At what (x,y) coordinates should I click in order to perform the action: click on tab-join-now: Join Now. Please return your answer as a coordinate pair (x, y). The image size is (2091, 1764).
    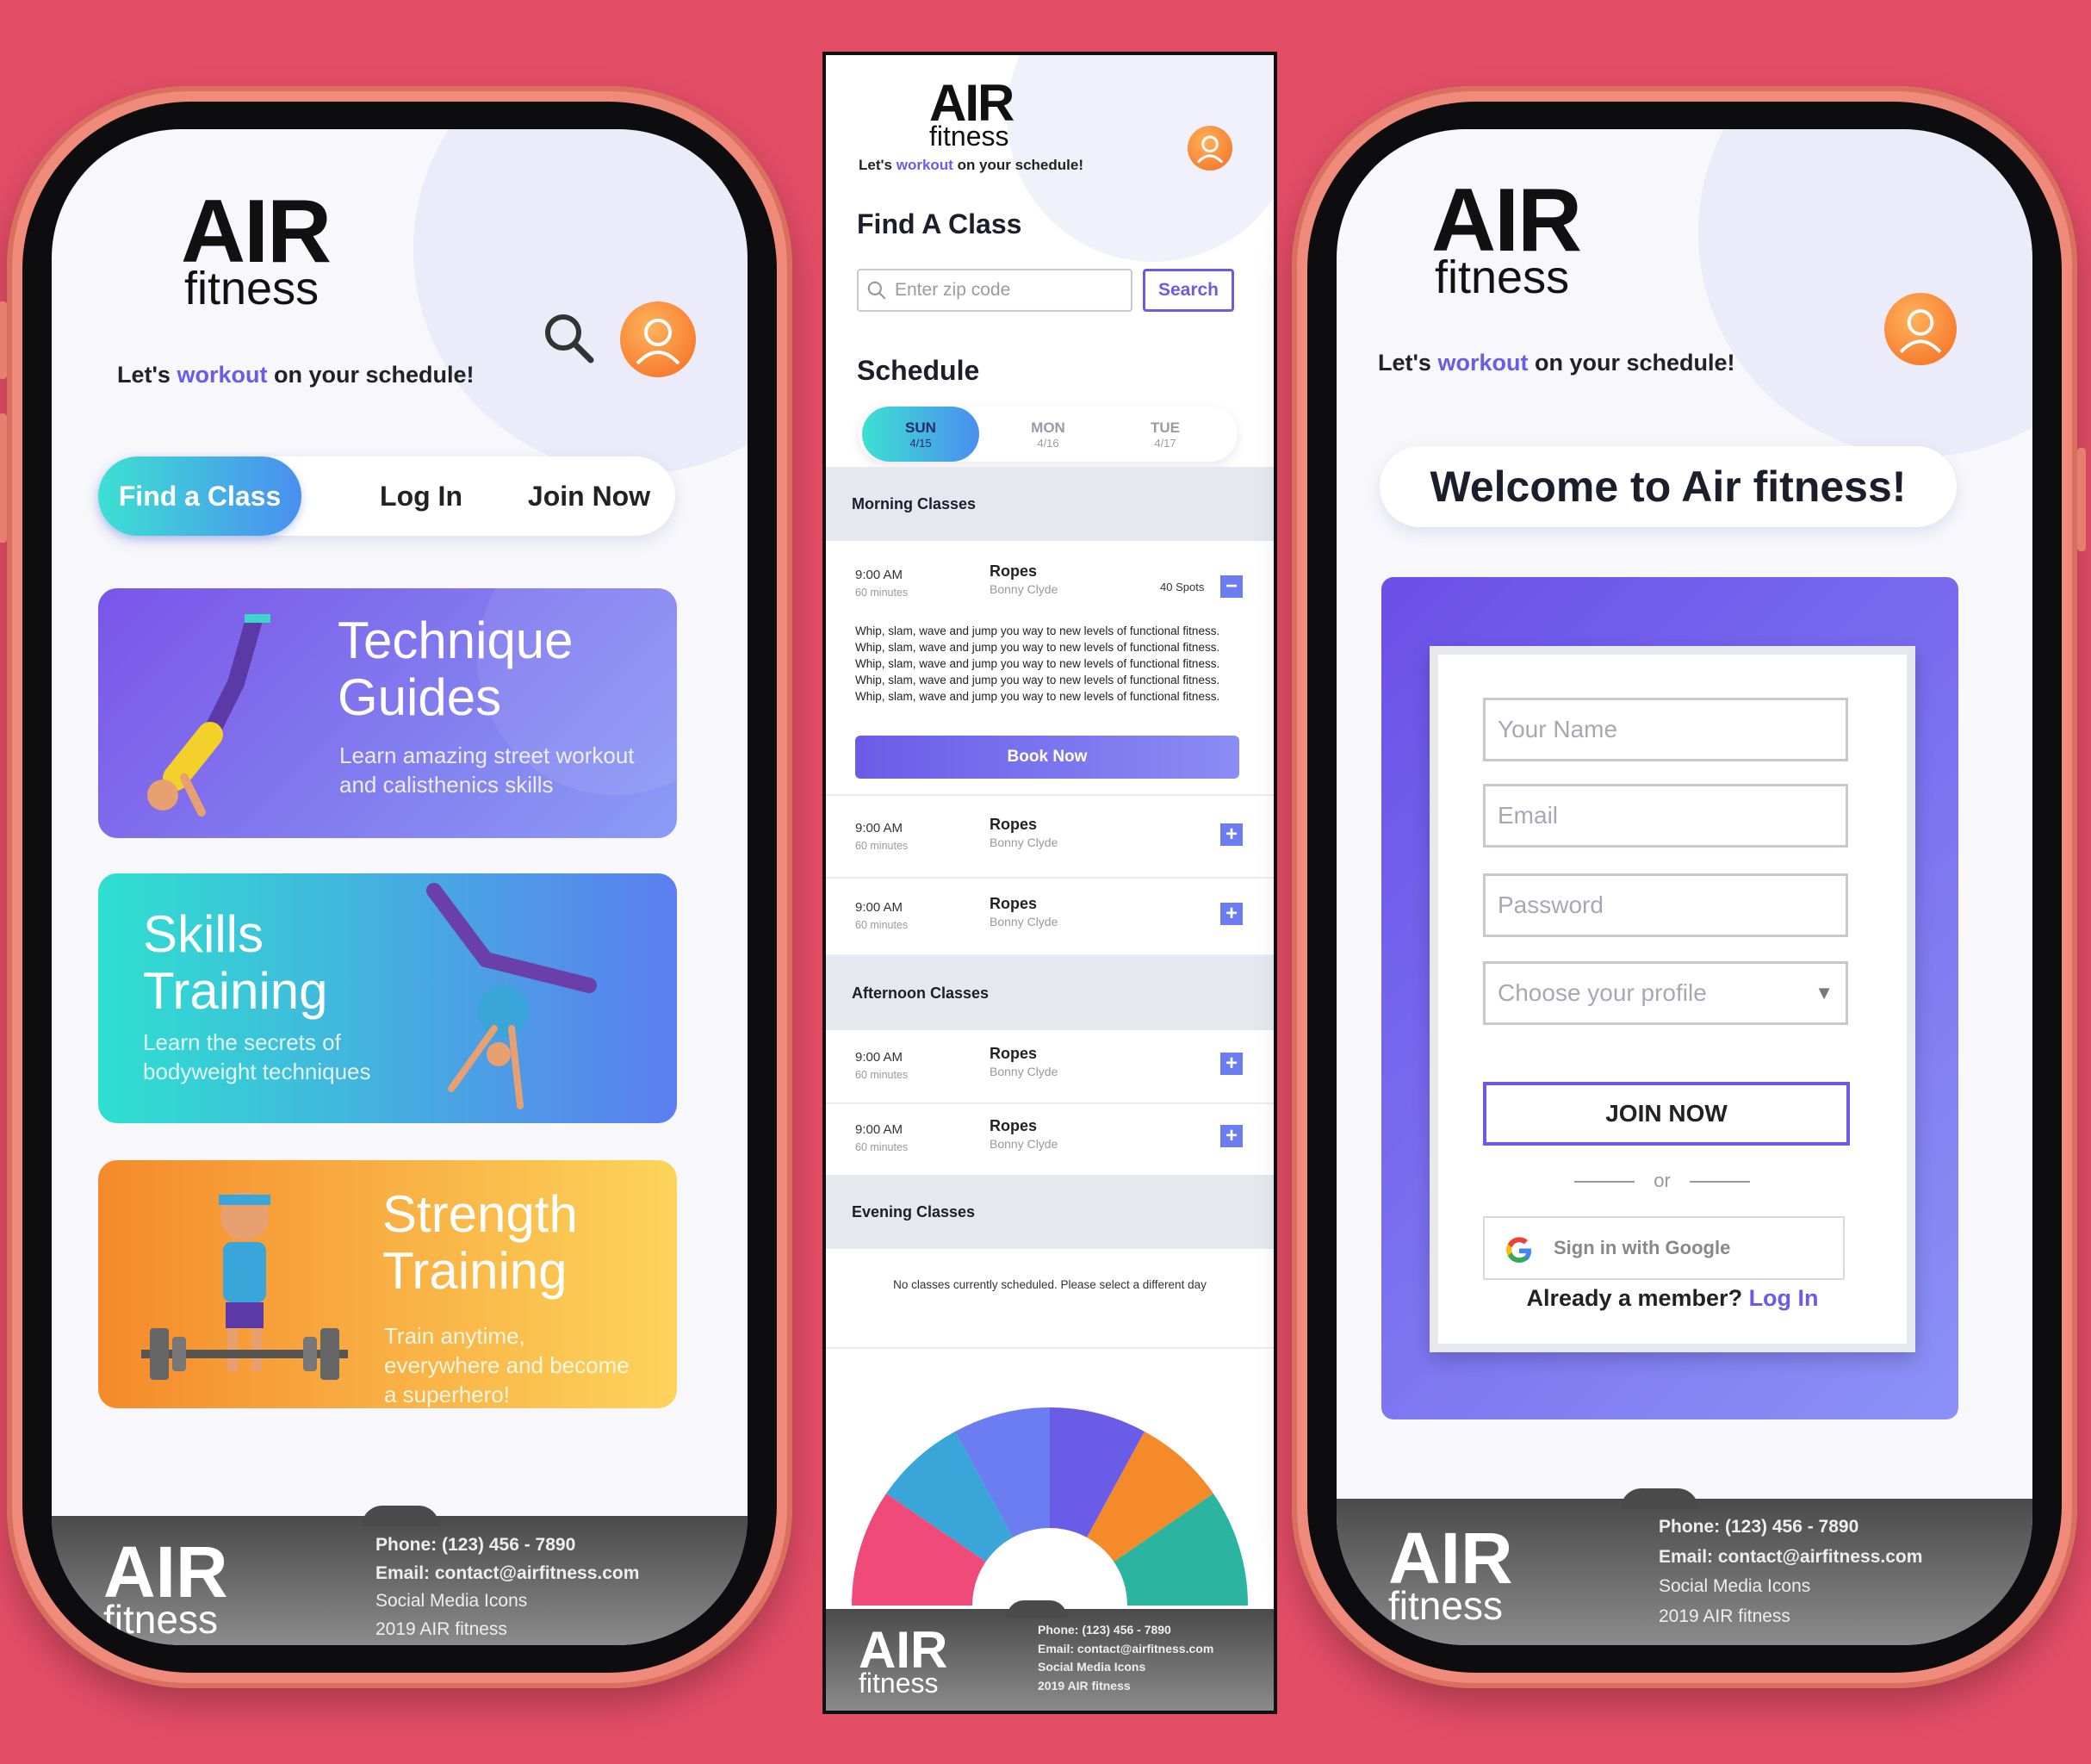
    Looking at the image, I should click on (589, 496).